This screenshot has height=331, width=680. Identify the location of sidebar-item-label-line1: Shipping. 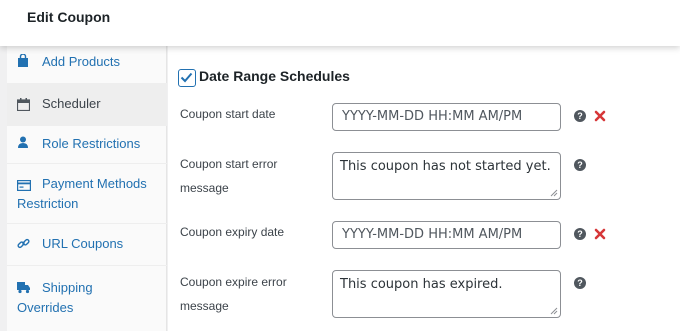
(67, 287).